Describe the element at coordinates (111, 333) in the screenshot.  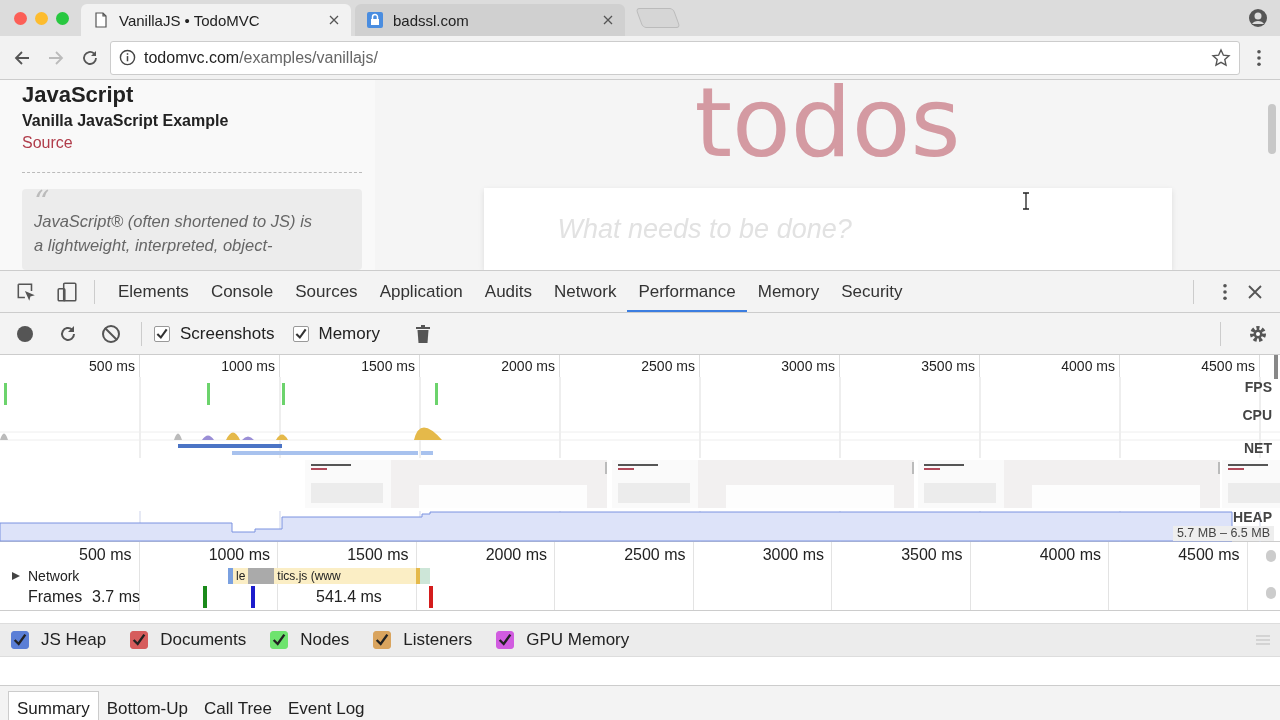
I see `clear-icon` at that location.